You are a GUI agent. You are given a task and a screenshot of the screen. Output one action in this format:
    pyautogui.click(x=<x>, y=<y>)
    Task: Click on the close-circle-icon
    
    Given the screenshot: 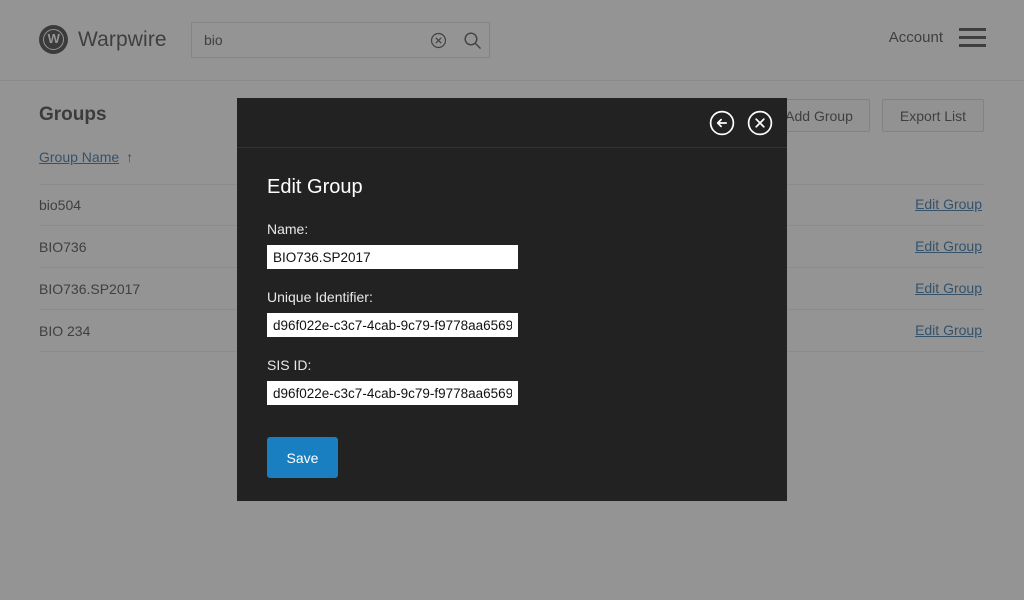 What is the action you would take?
    pyautogui.click(x=760, y=123)
    